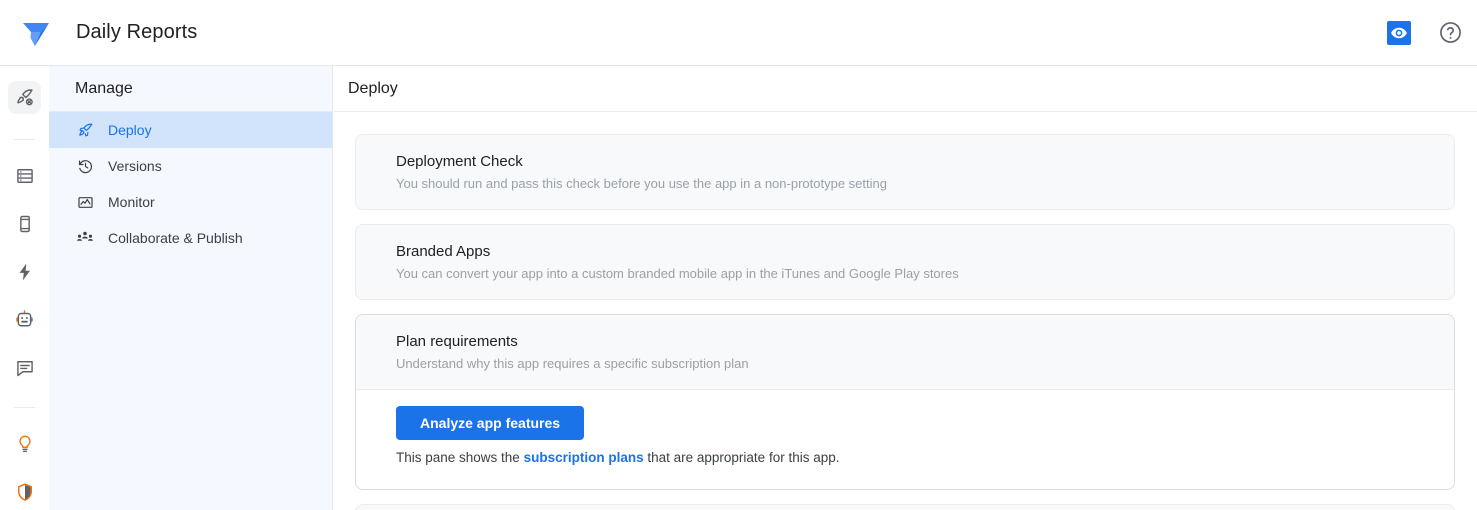  What do you see at coordinates (135, 166) in the screenshot?
I see `sidebar-item-label: Versions` at bounding box center [135, 166].